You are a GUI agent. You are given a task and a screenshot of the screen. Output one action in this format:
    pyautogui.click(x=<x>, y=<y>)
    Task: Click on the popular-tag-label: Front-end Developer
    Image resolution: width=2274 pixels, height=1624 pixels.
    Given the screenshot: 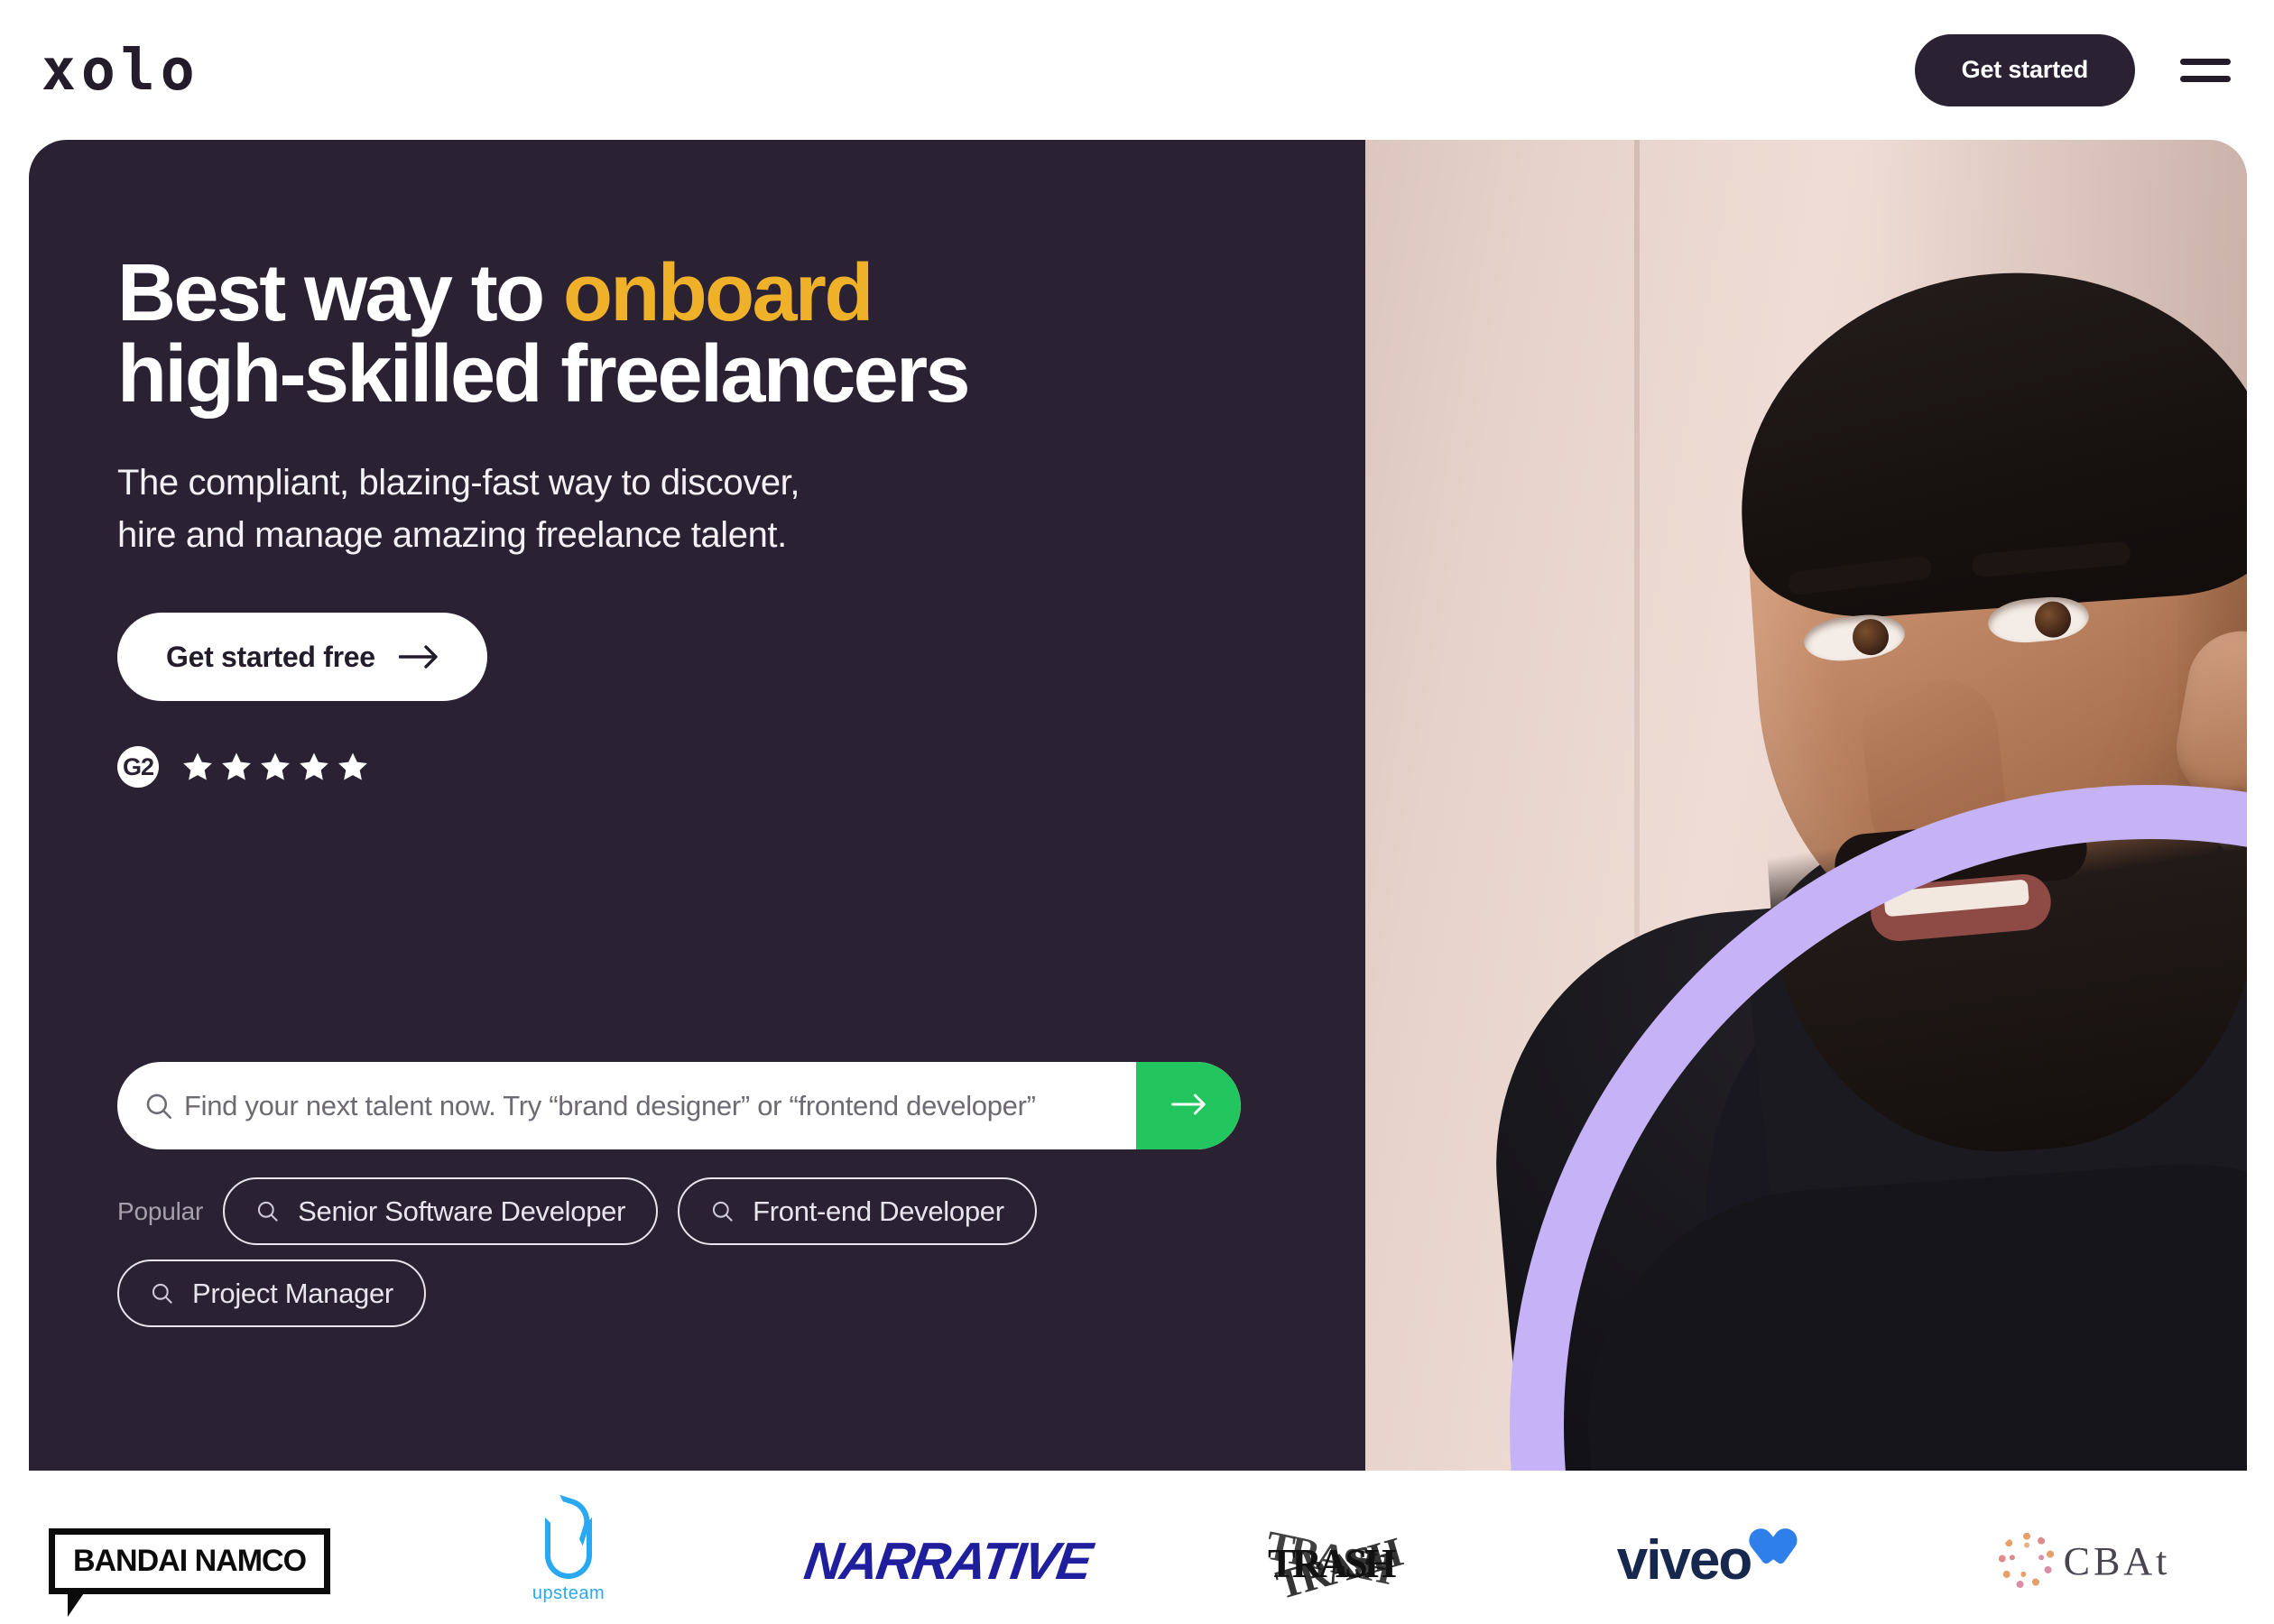 What is the action you would take?
    pyautogui.click(x=878, y=1211)
    